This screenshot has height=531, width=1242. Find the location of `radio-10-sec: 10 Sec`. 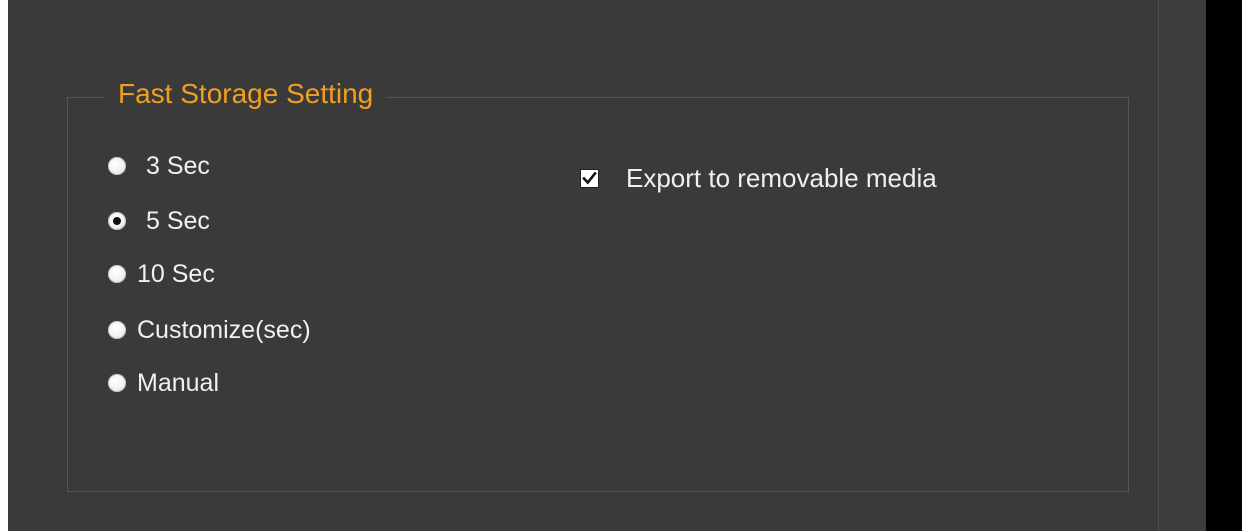

radio-10-sec: 10 Sec is located at coordinates (161, 274).